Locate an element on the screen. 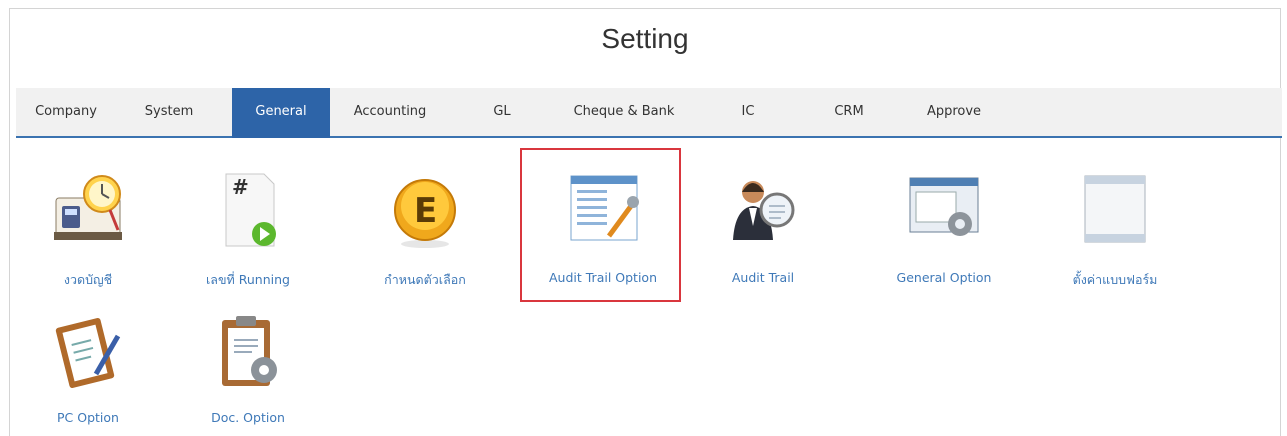 The height and width of the screenshot is (436, 1287). item-doc-option: Doc. Option is located at coordinates (248, 372).